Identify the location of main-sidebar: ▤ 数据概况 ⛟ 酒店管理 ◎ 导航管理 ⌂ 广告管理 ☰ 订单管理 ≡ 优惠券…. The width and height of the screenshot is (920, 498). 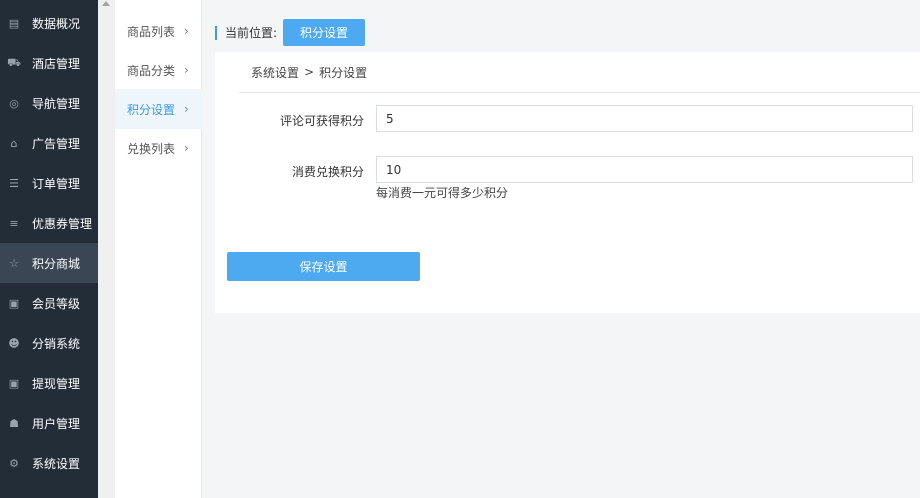
(49, 249).